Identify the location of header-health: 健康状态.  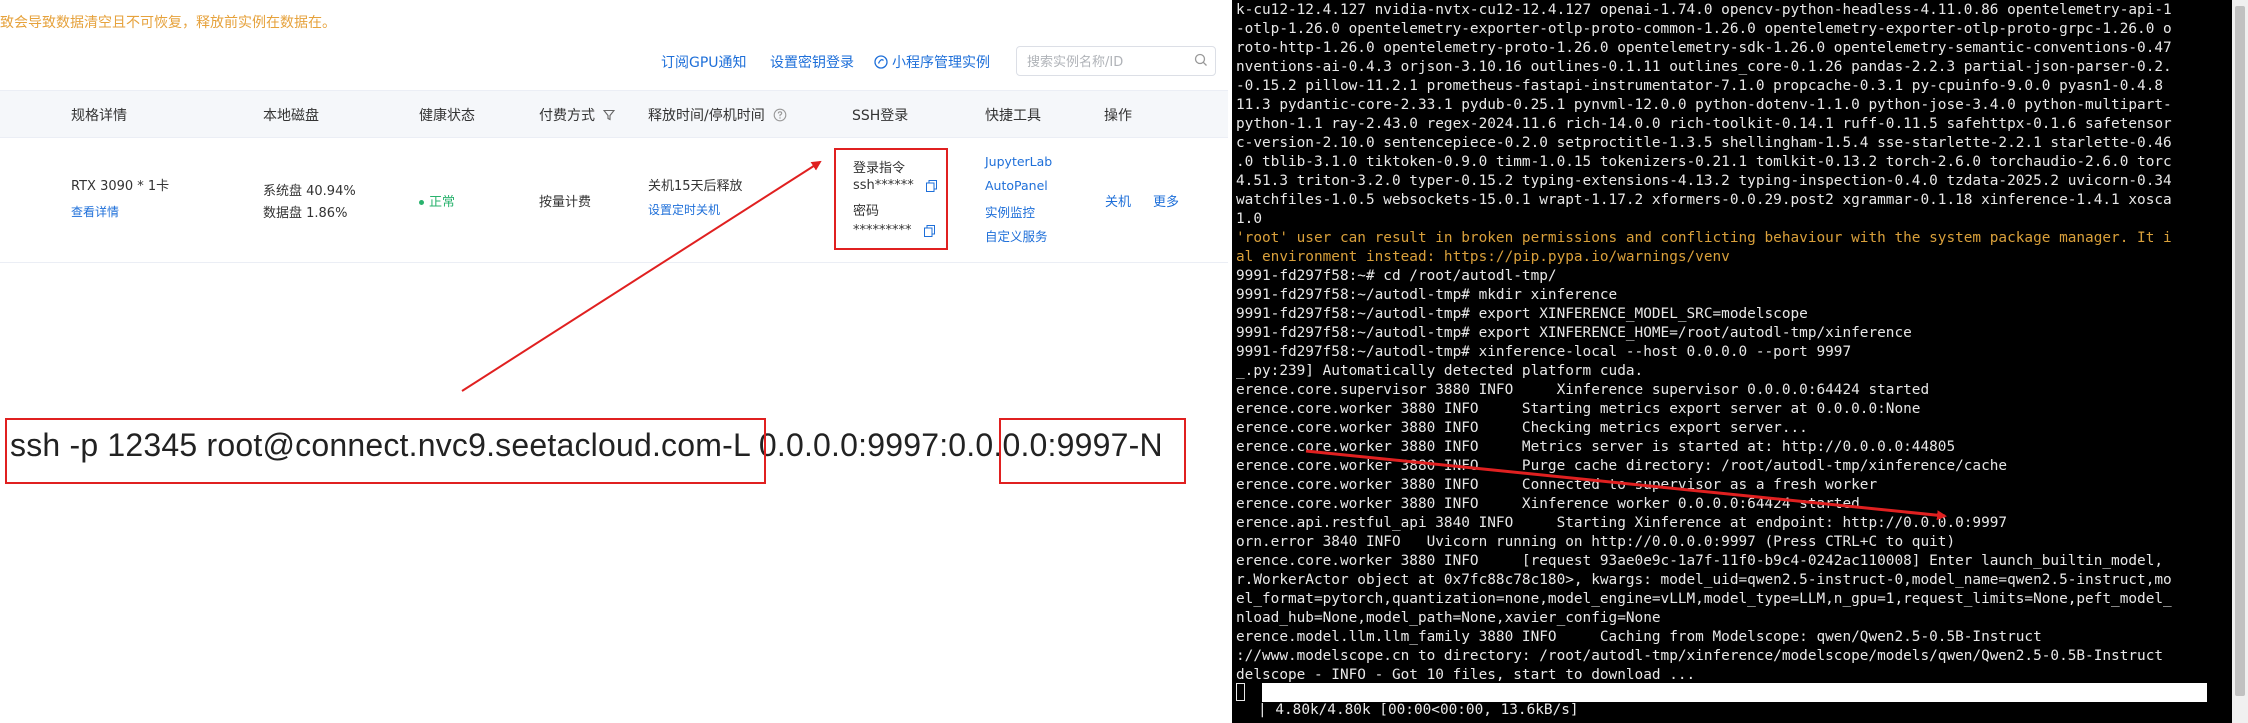
(447, 116).